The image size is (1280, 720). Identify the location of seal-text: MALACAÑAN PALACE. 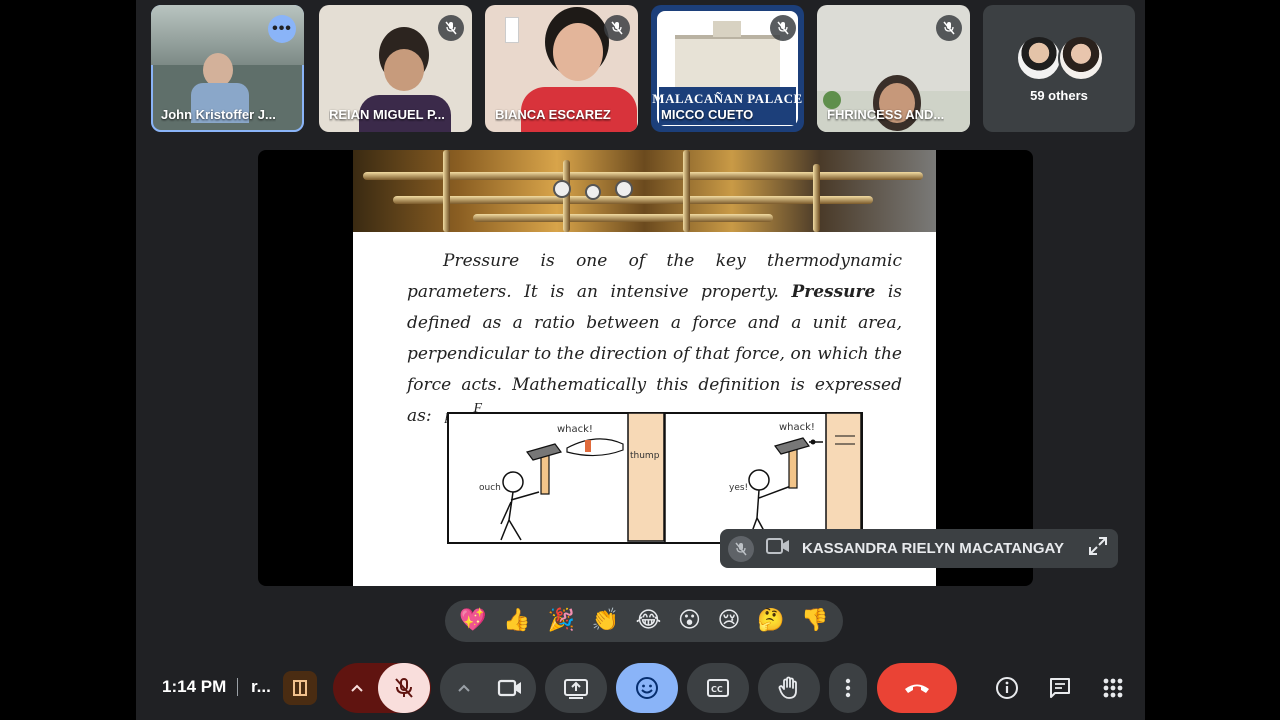
(727, 98).